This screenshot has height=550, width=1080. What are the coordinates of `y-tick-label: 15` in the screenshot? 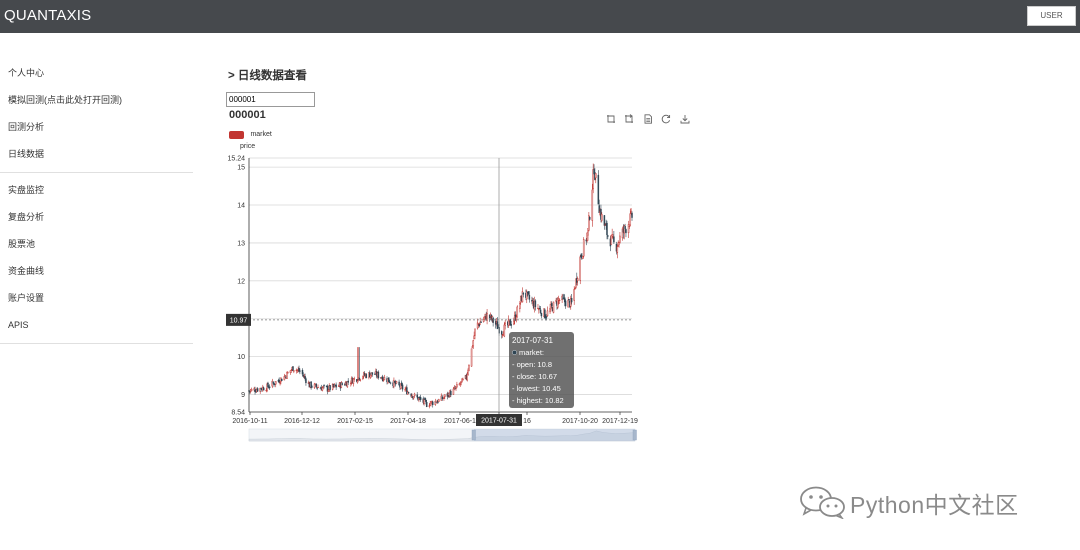 It's located at (241, 168).